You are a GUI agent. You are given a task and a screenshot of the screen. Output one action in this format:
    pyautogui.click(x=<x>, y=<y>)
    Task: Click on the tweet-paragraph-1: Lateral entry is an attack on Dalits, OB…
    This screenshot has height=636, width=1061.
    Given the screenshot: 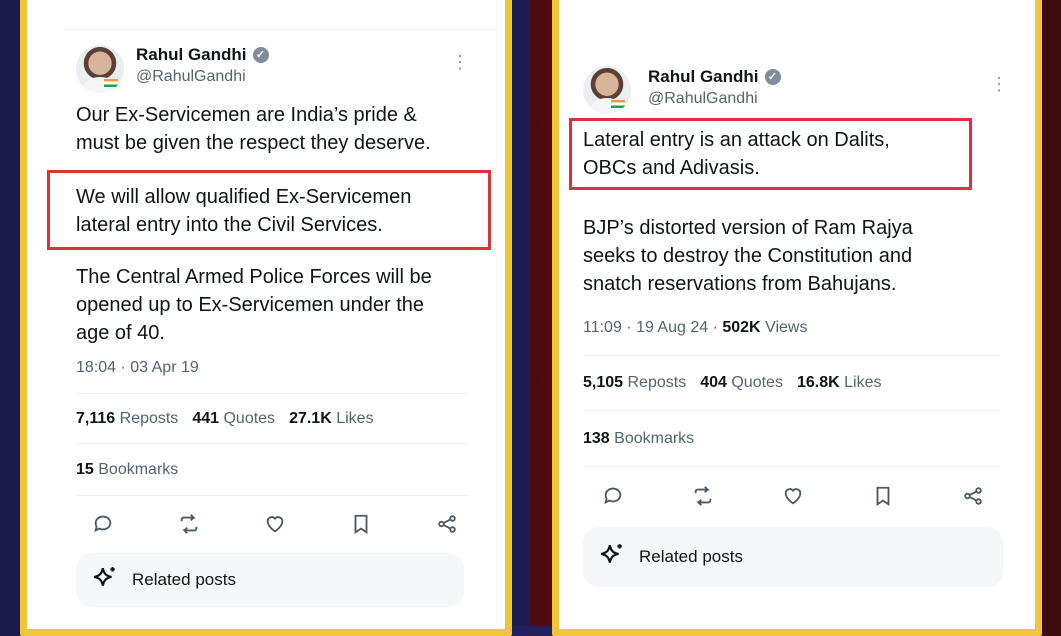 What is the action you would take?
    pyautogui.click(x=736, y=154)
    